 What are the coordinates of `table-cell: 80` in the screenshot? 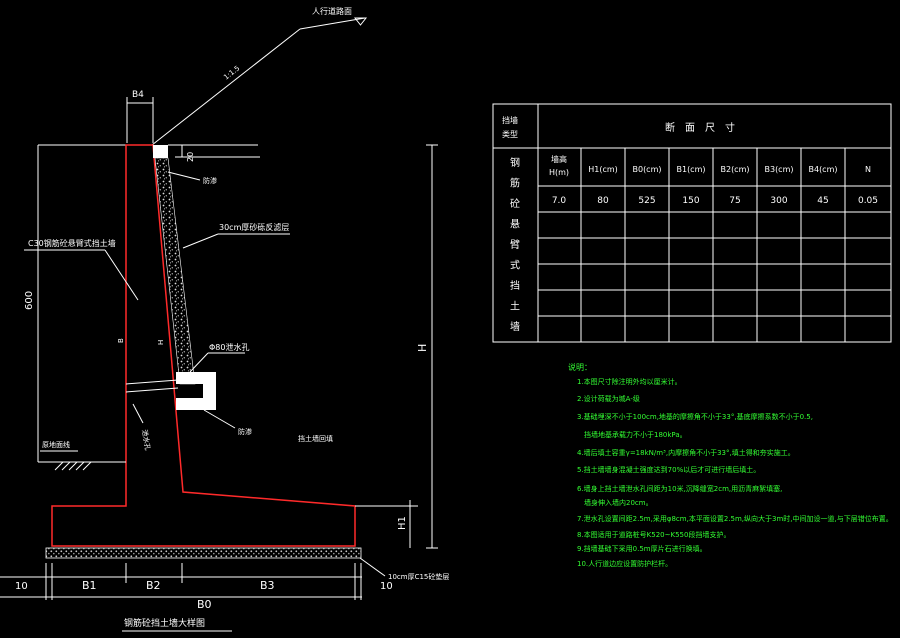 It's located at (603, 201).